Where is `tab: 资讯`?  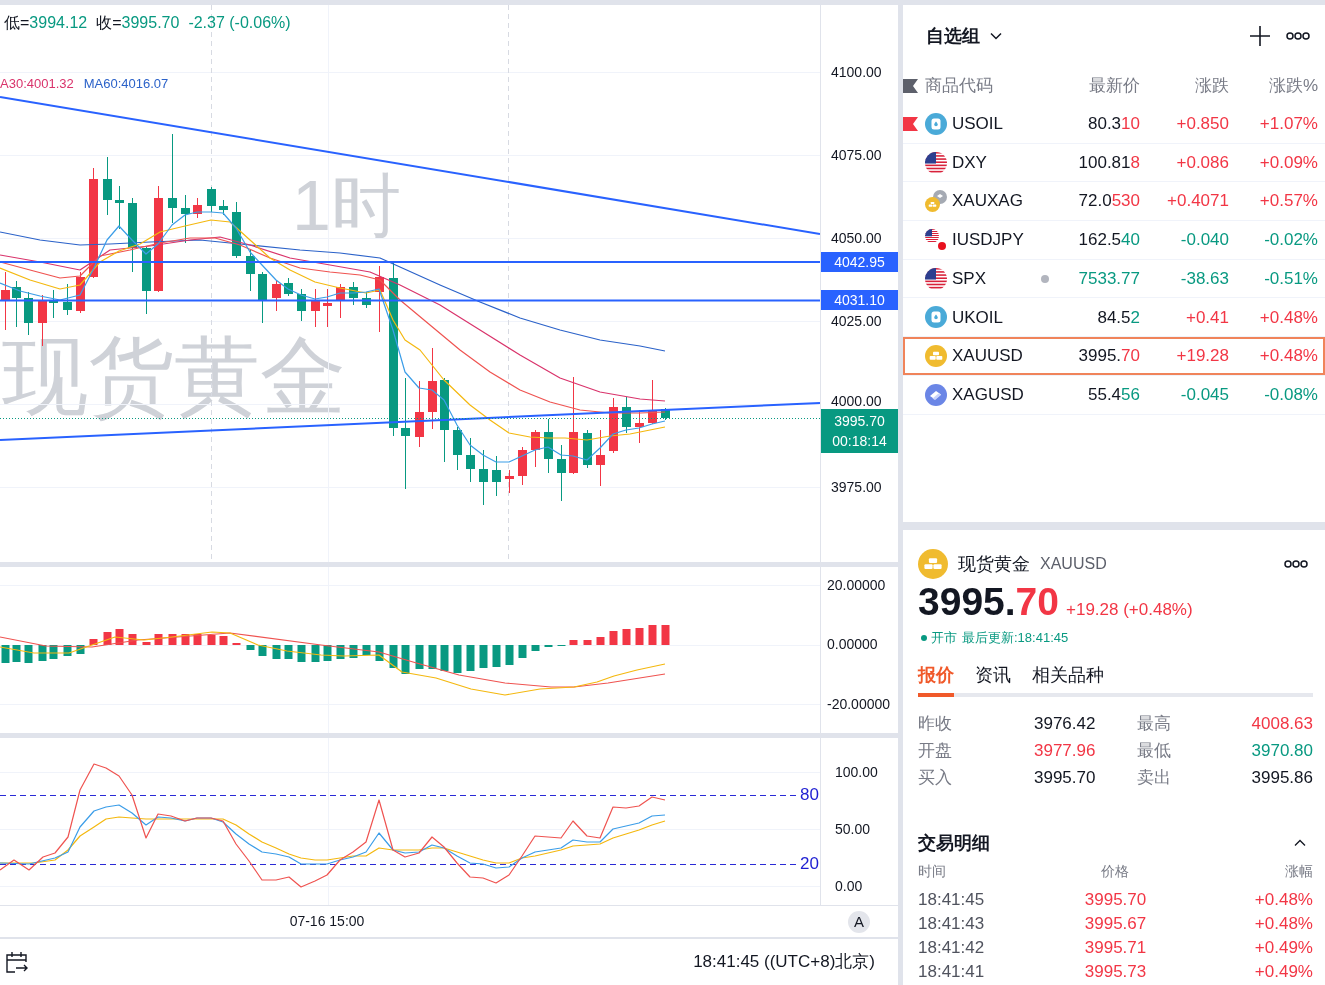 tab: 资讯 is located at coordinates (993, 680).